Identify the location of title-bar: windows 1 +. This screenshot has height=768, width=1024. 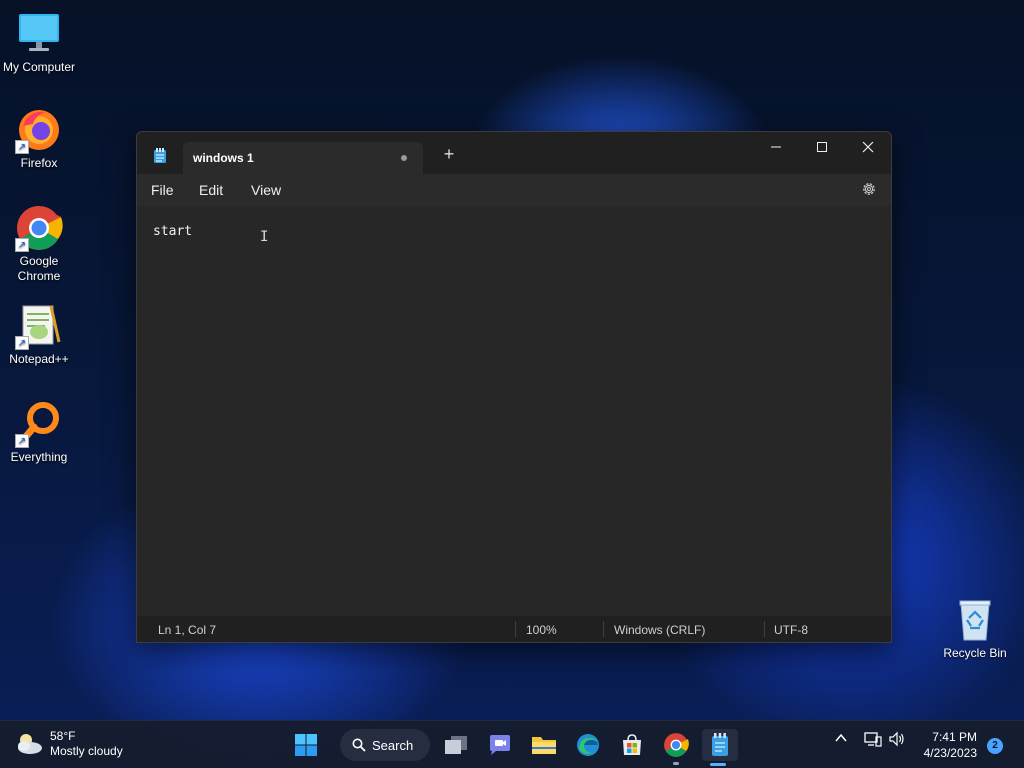
(514, 153).